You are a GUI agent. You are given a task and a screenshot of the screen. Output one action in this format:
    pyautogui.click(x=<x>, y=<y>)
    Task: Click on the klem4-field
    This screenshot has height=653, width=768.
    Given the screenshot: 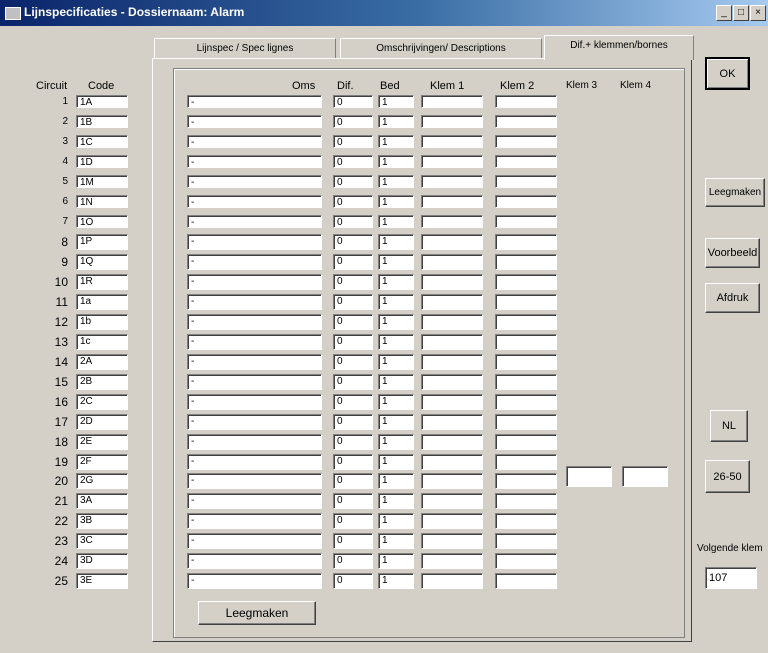 What is the action you would take?
    pyautogui.click(x=645, y=476)
    